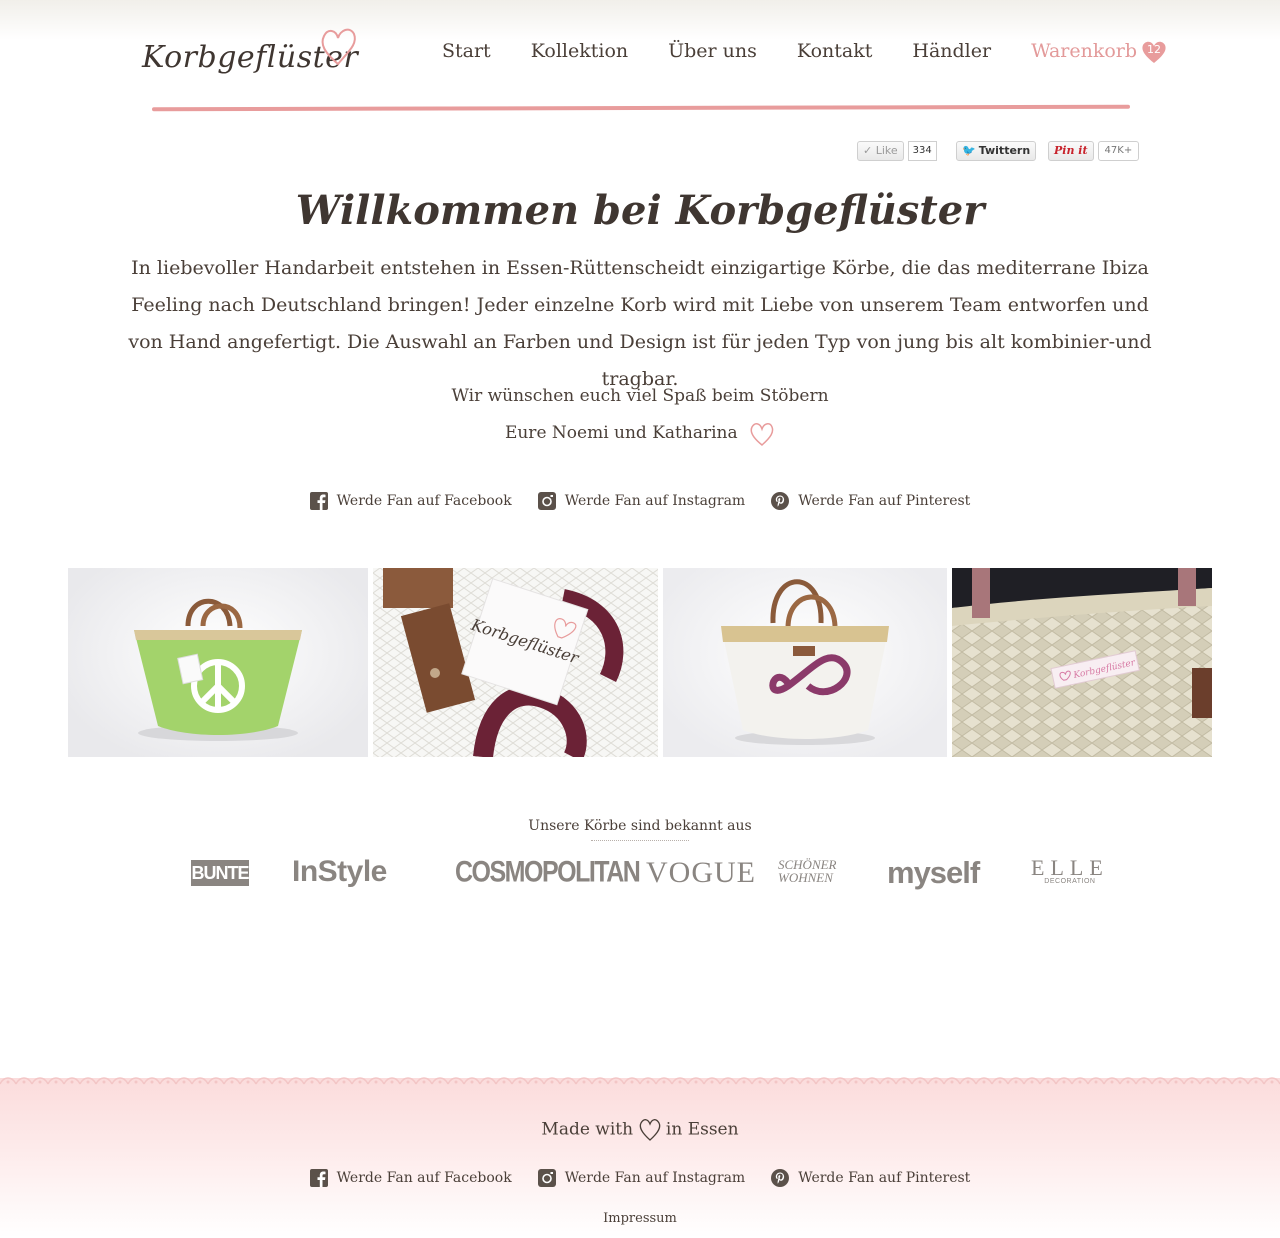 This screenshot has width=1280, height=1238. What do you see at coordinates (621, 433) in the screenshot?
I see `greeting-line-2: Eure Noemi und Katharina` at bounding box center [621, 433].